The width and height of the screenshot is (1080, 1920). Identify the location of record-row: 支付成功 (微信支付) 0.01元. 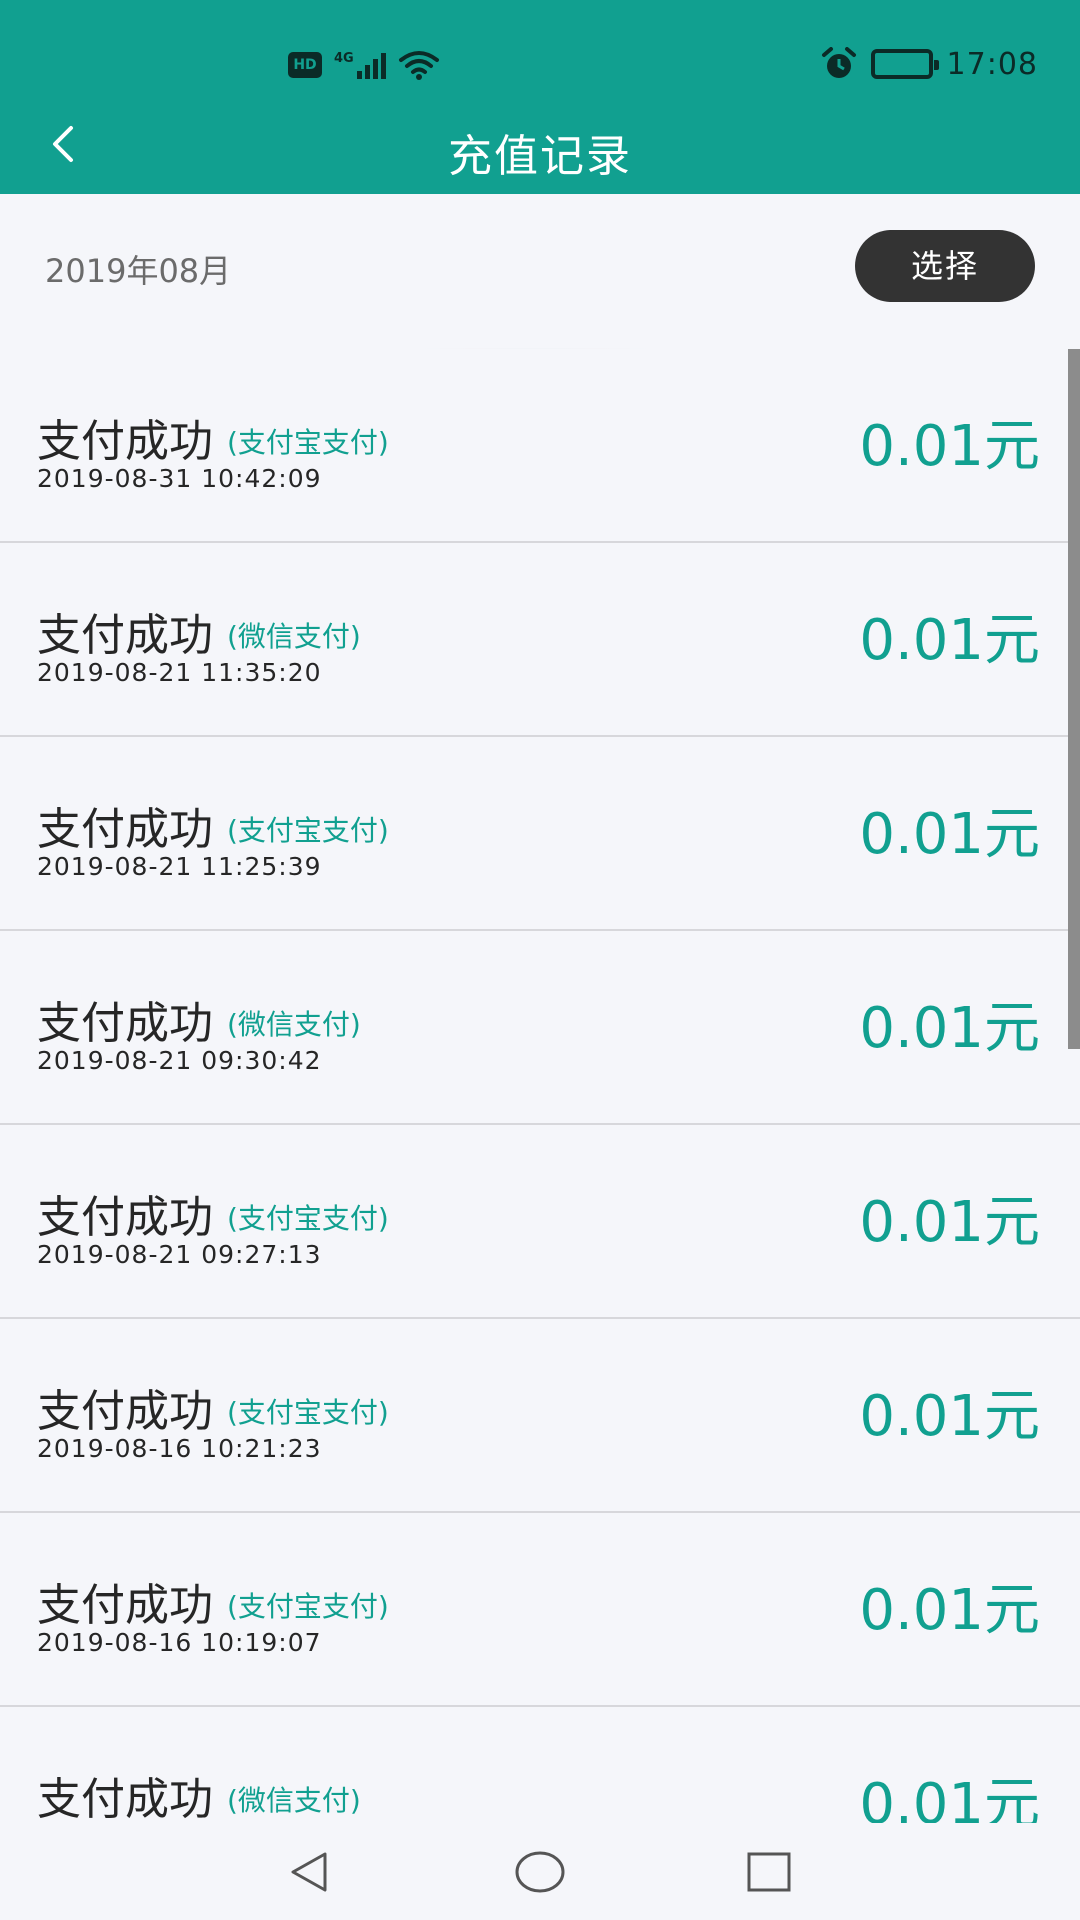
(540, 1765).